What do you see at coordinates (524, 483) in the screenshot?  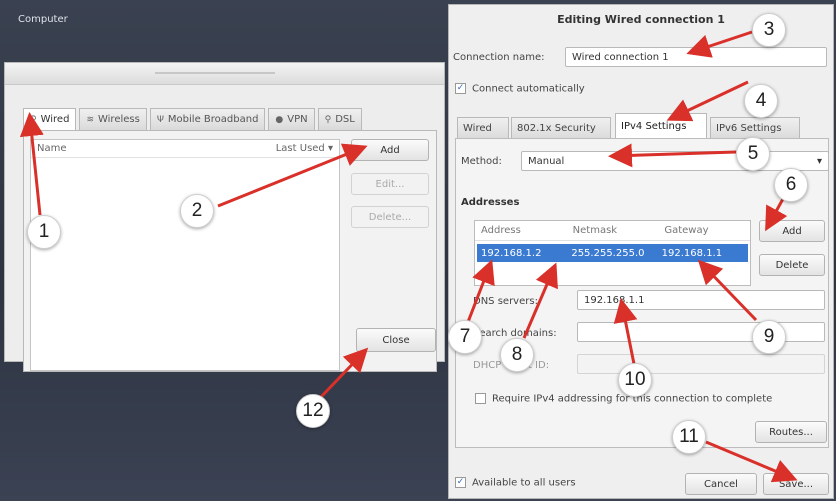 I see `available-to-all-label: Available to all users` at bounding box center [524, 483].